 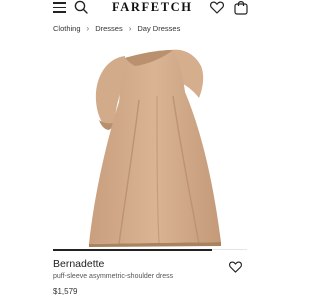 I want to click on top-bar: FARFETCH, so click(x=150, y=8).